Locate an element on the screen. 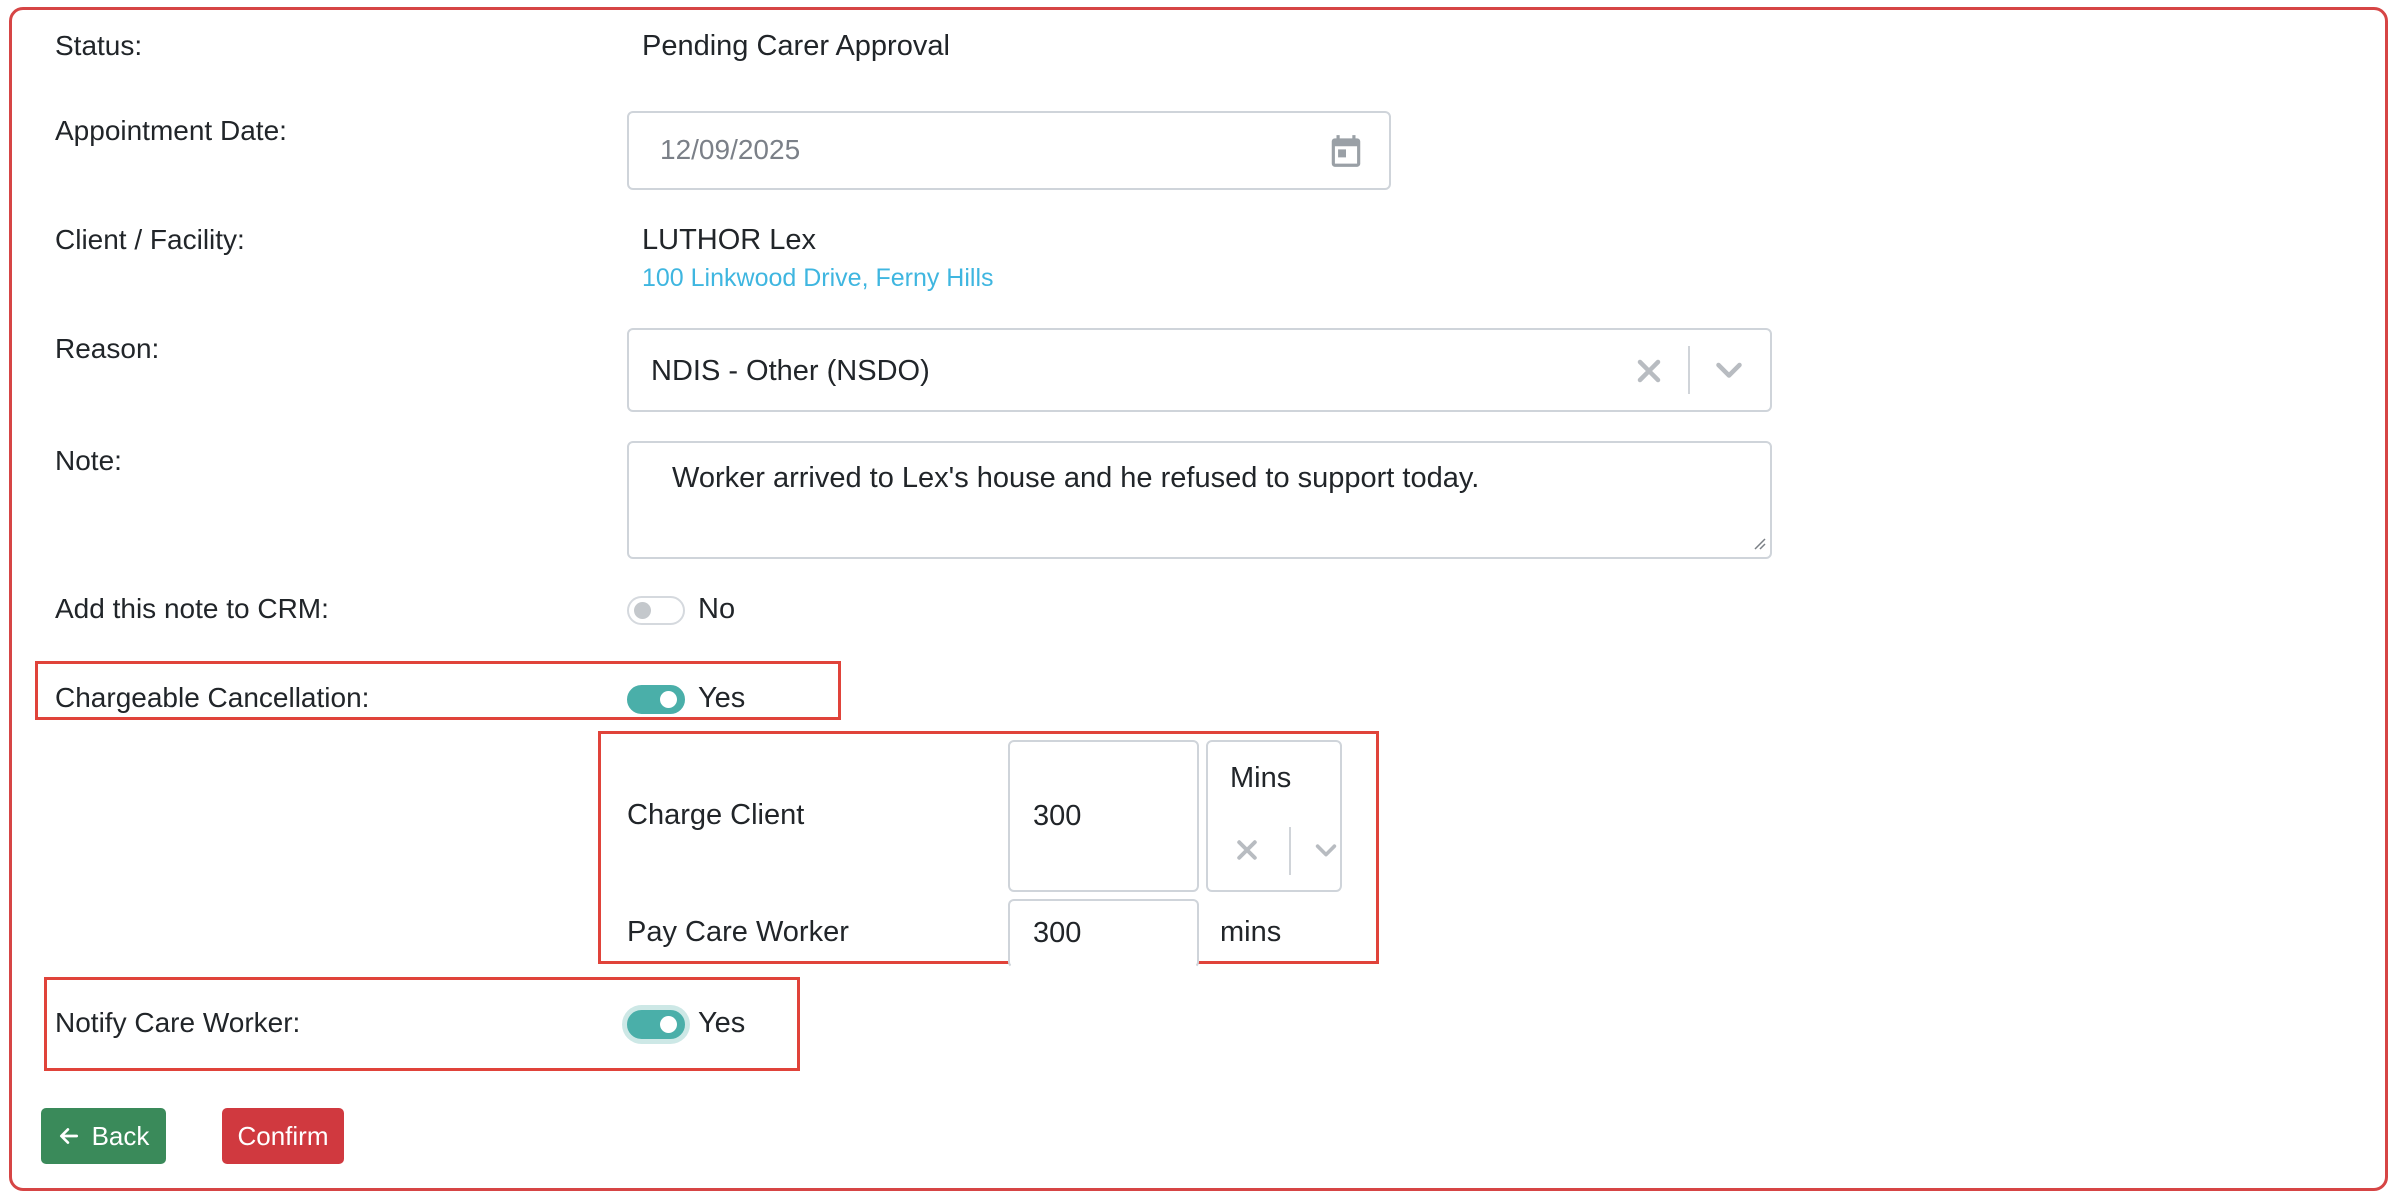 Image resolution: width=2396 pixels, height=1202 pixels. note-label: Note: is located at coordinates (88, 460).